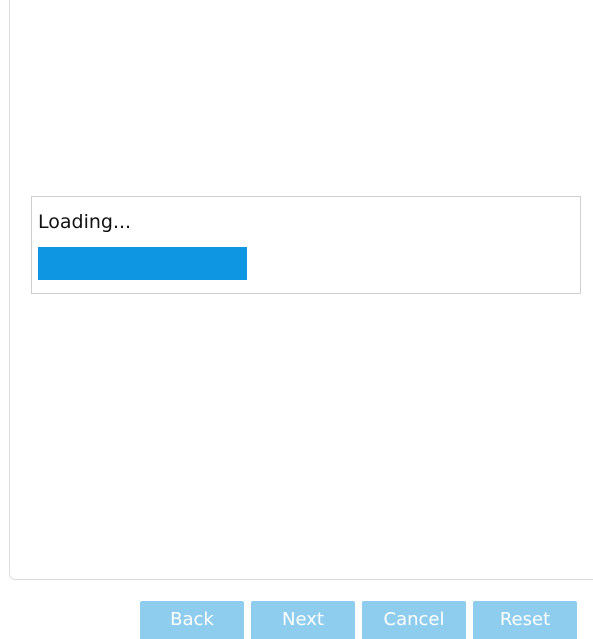 This screenshot has width=593, height=639. I want to click on wizard-button-row: Back Next Cancel Reset, so click(358, 620).